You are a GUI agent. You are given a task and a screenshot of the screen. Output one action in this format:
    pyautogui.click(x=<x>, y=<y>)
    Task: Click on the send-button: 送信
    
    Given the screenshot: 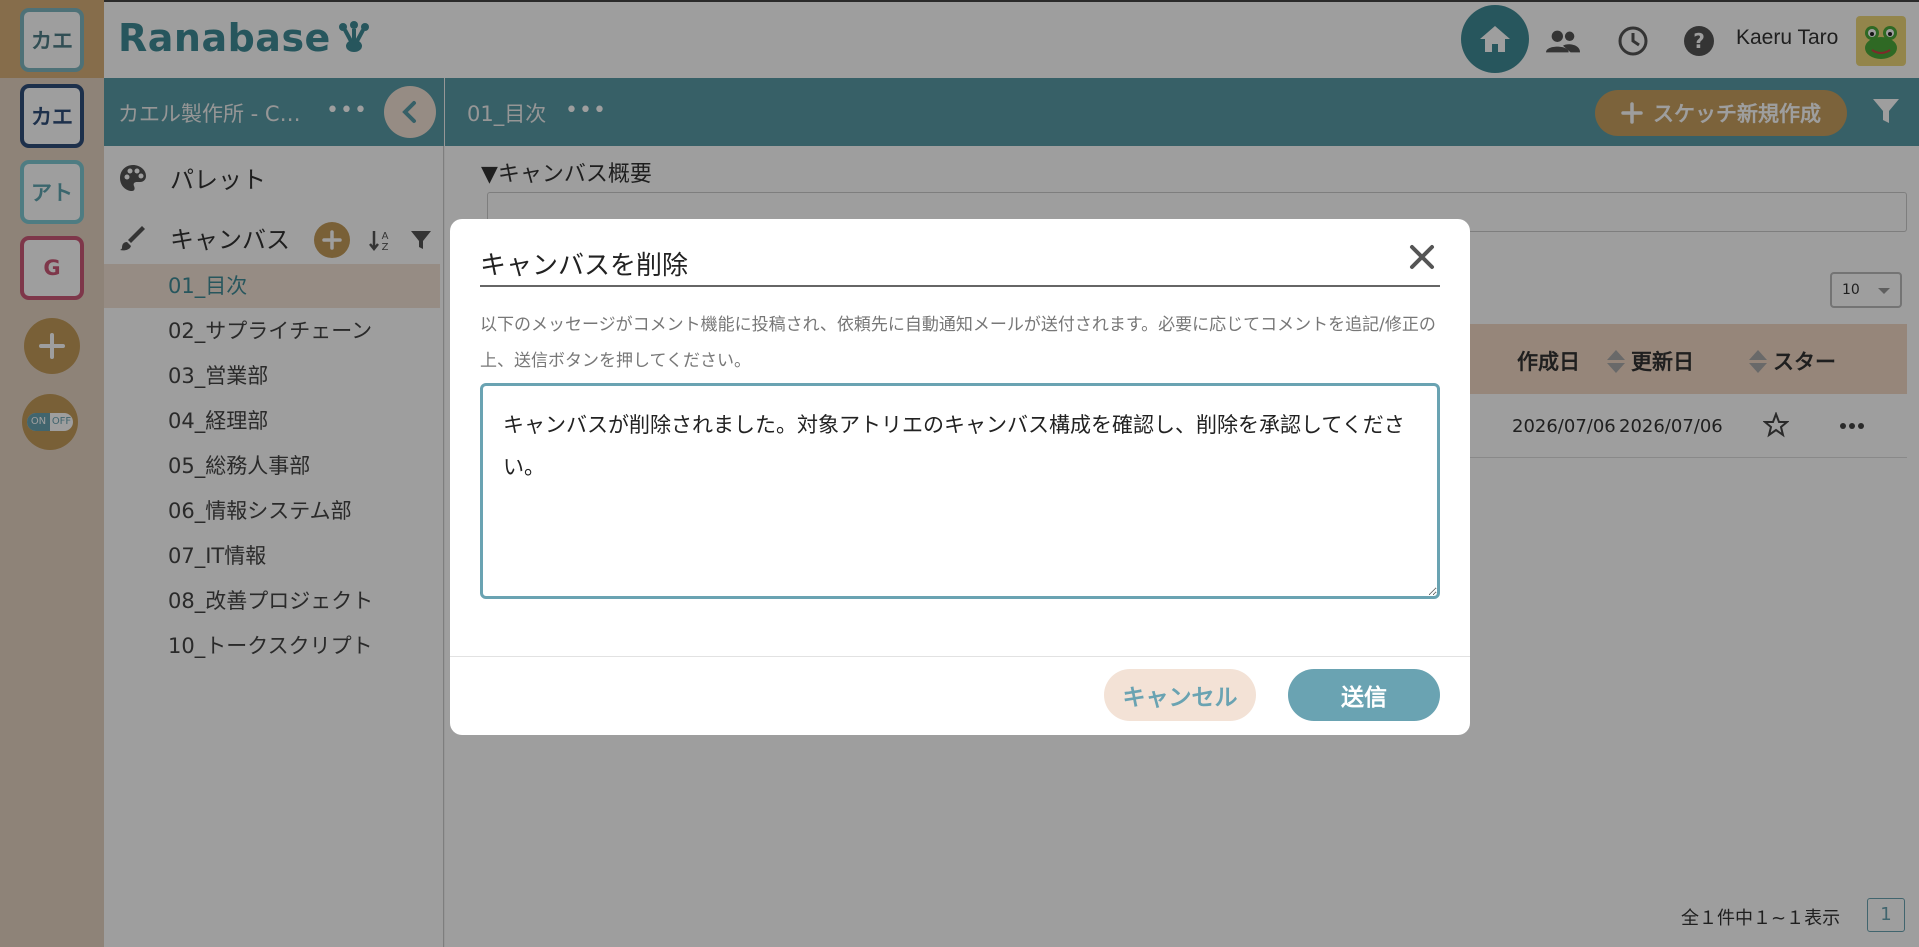 What is the action you would take?
    pyautogui.click(x=1364, y=695)
    